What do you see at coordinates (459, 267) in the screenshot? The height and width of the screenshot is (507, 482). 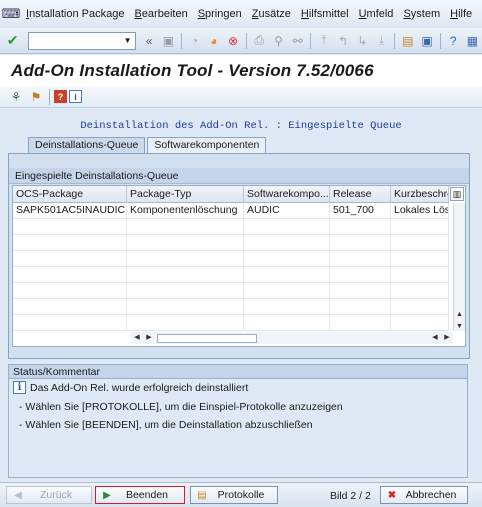 I see `vertical-scrollbar: ▲ ▼` at bounding box center [459, 267].